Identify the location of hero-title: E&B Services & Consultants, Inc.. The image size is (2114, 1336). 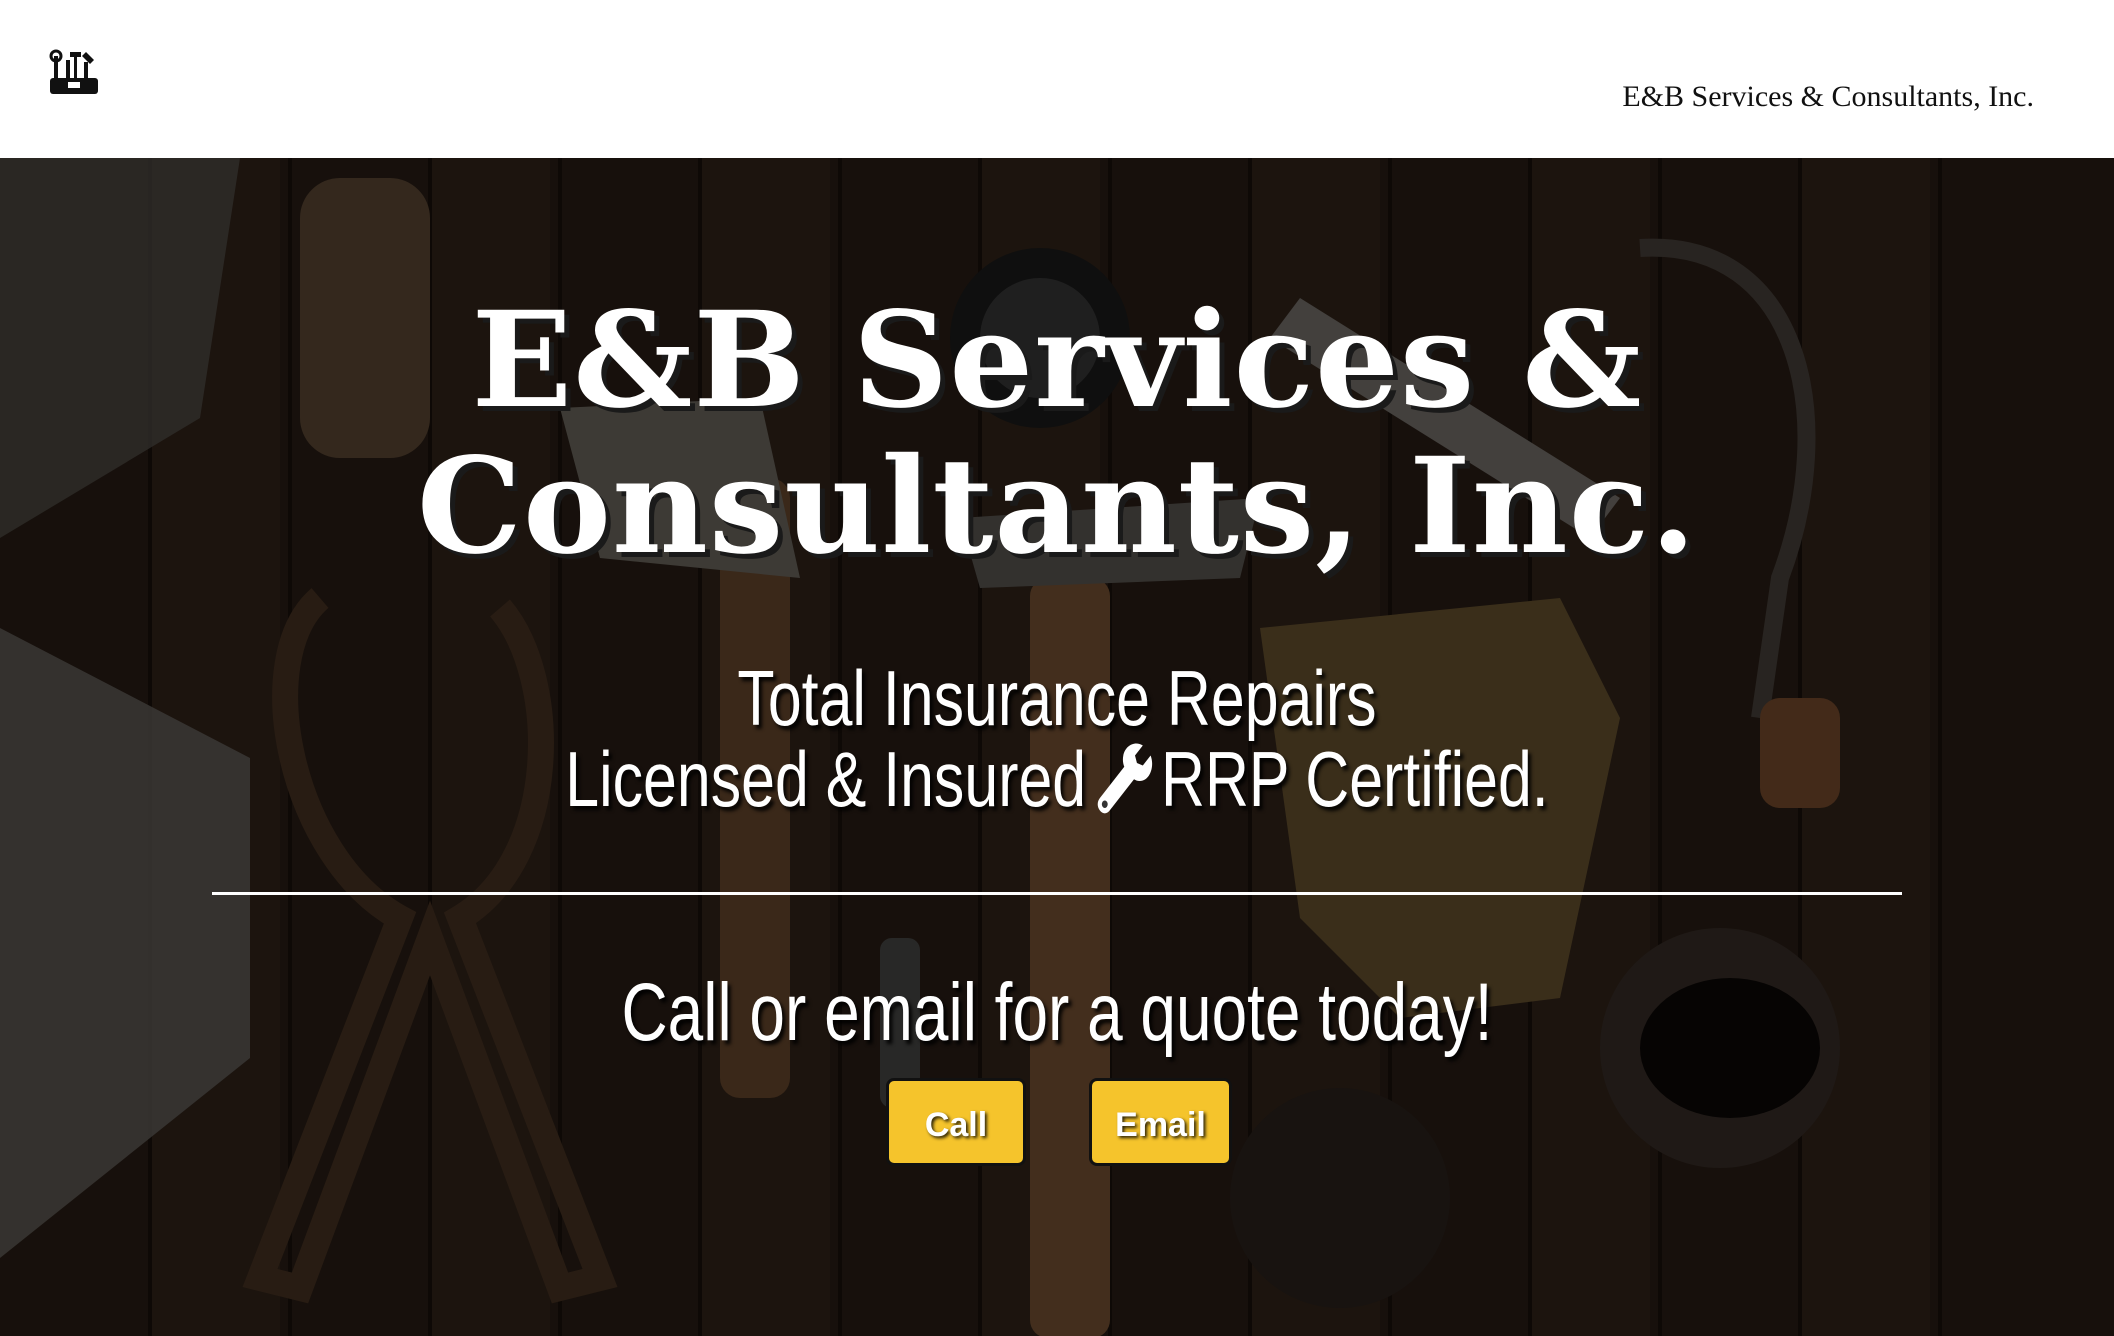
(1057, 433).